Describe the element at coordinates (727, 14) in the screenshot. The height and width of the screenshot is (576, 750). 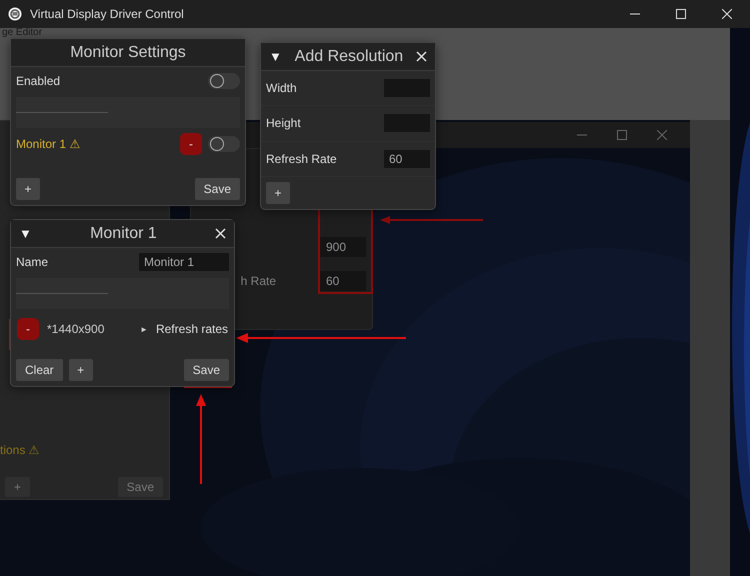
I see `close-icon` at that location.